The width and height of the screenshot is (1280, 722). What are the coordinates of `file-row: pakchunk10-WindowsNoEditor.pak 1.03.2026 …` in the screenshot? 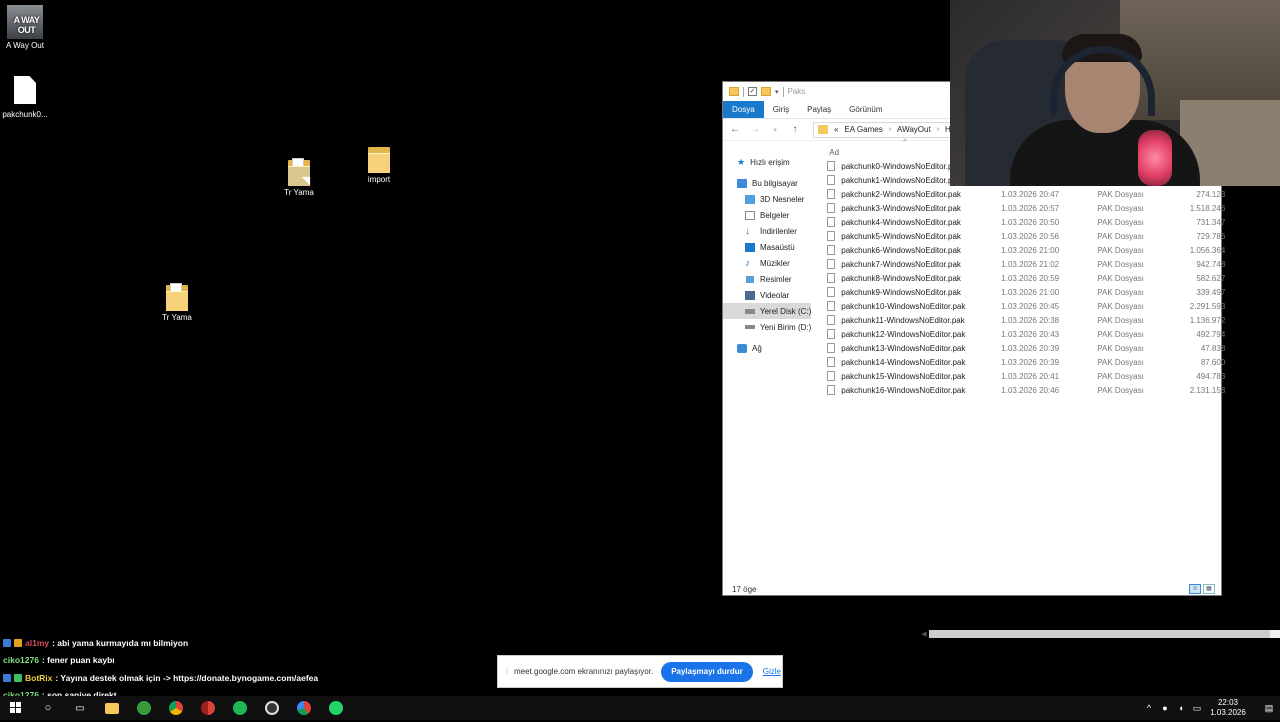 It's located at (1018, 306).